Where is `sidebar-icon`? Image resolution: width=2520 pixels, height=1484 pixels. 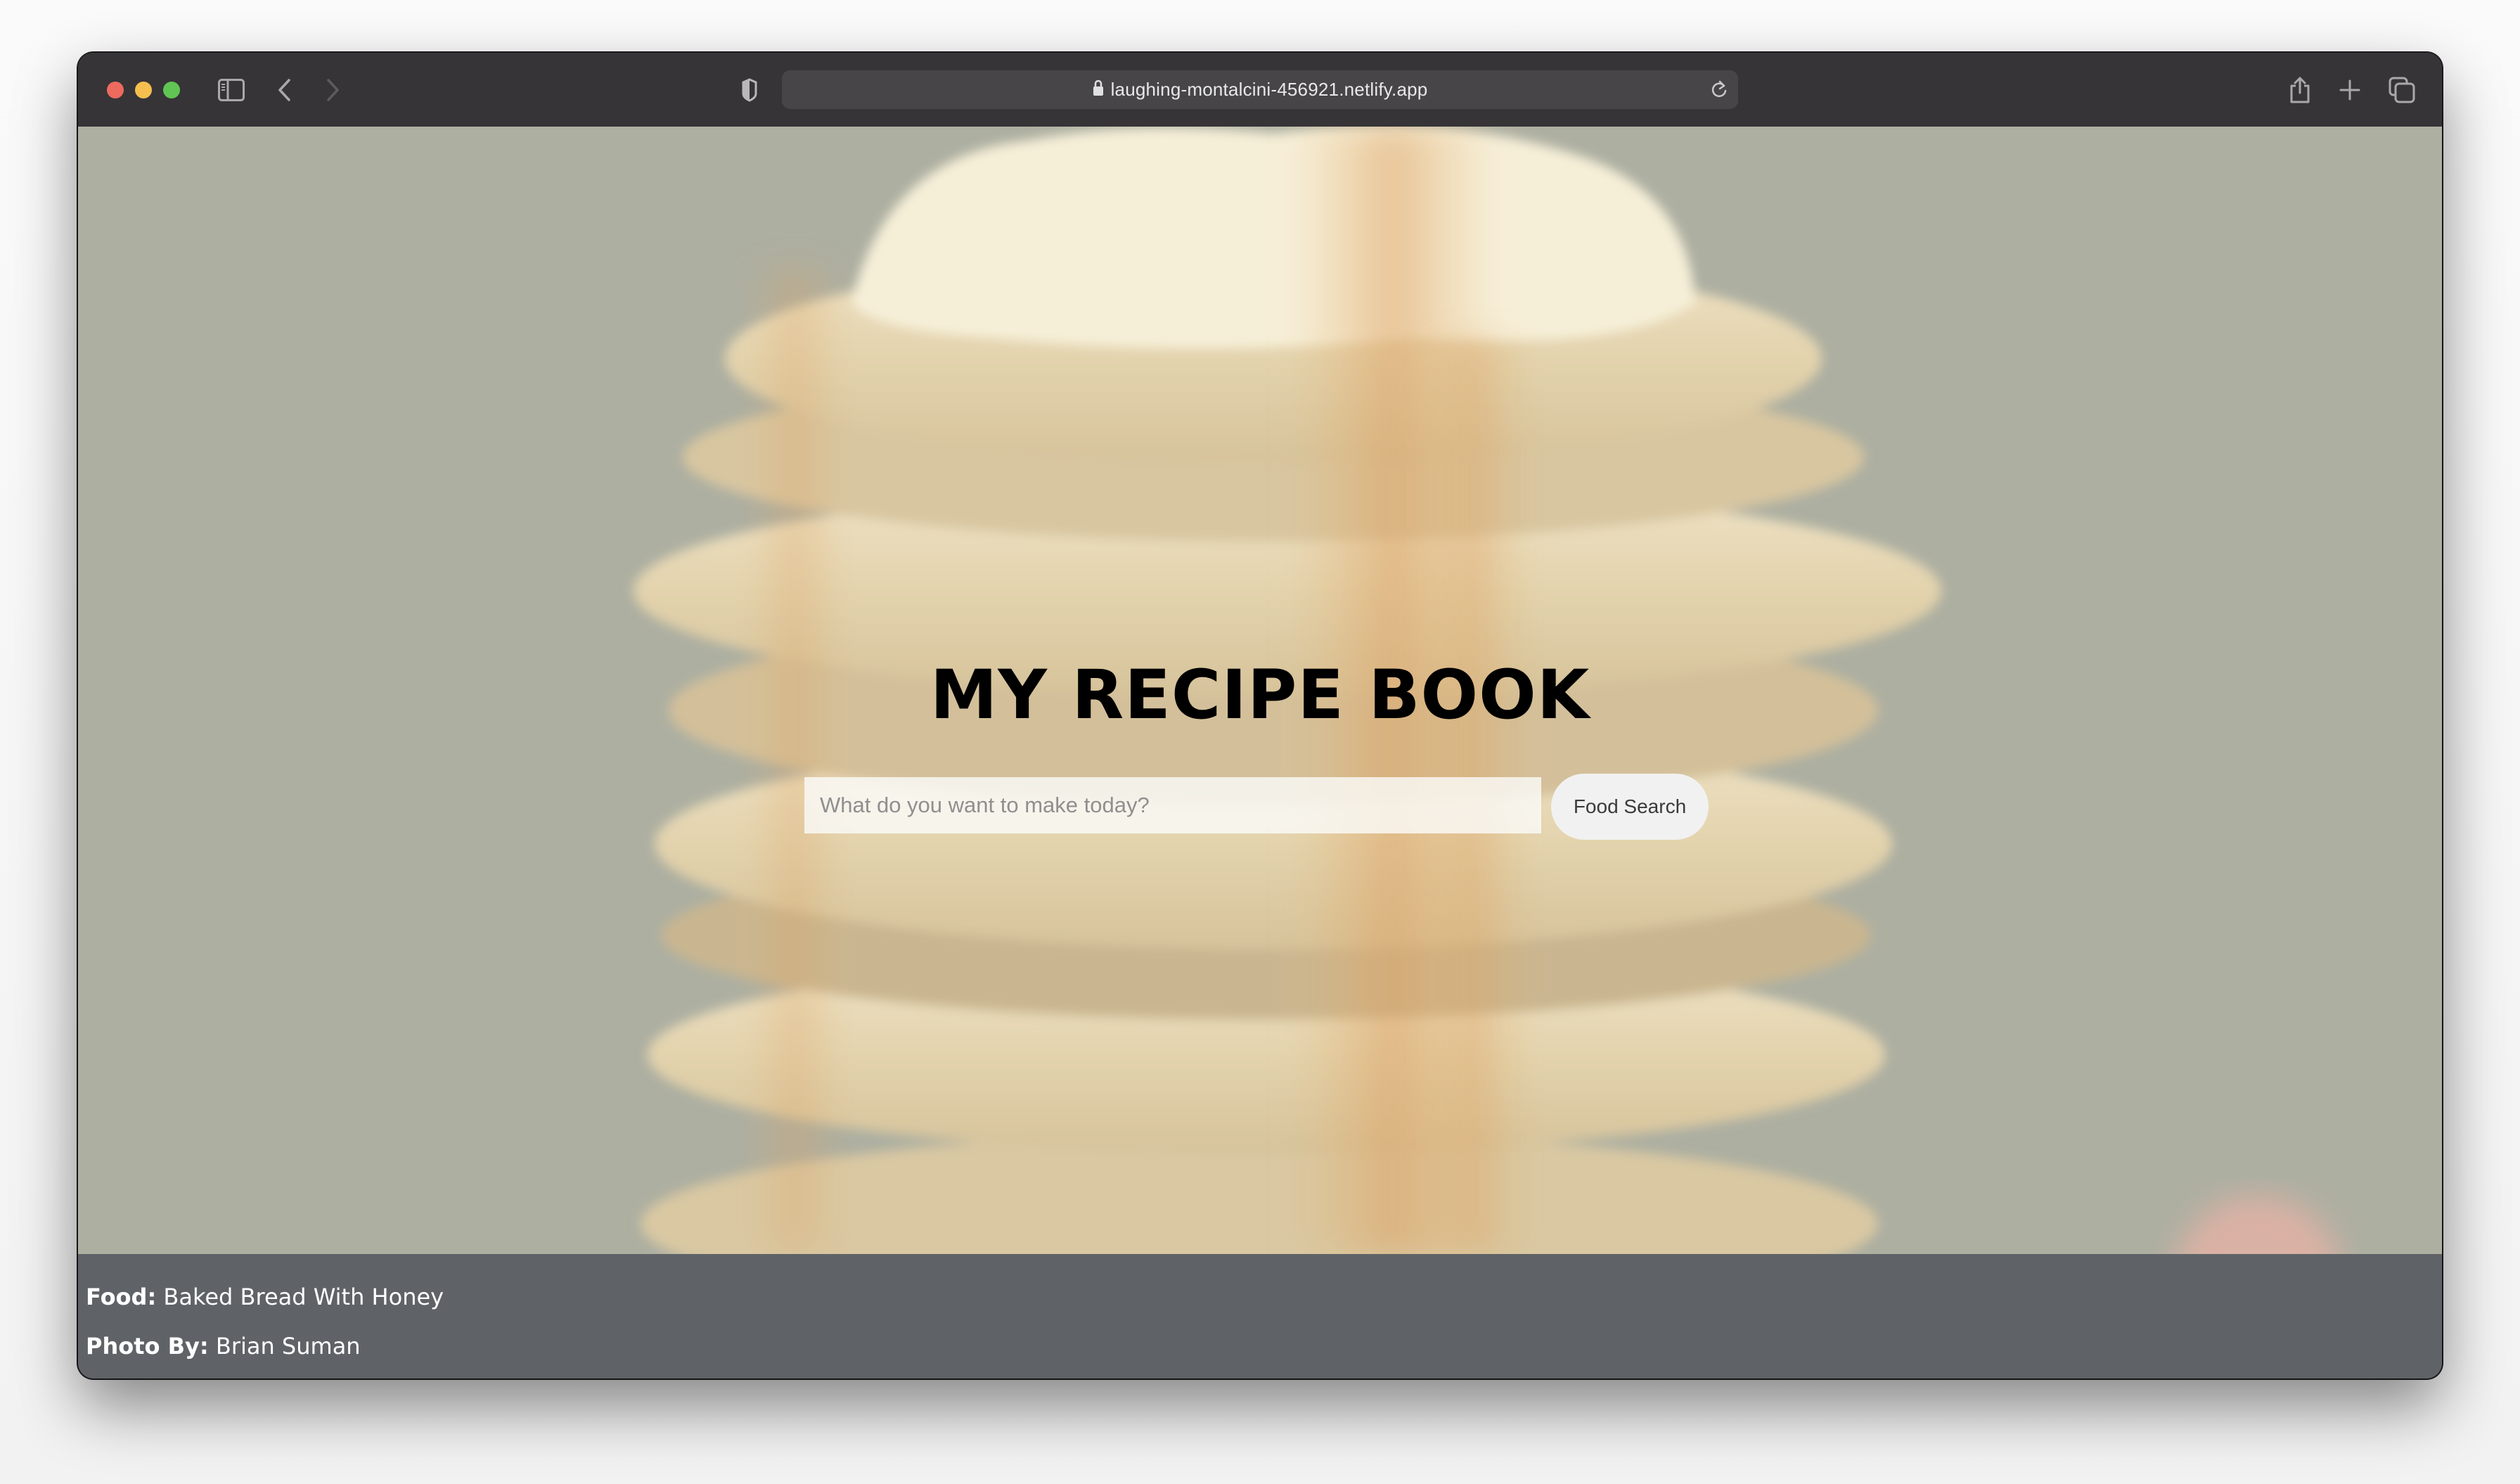
sidebar-icon is located at coordinates (232, 90).